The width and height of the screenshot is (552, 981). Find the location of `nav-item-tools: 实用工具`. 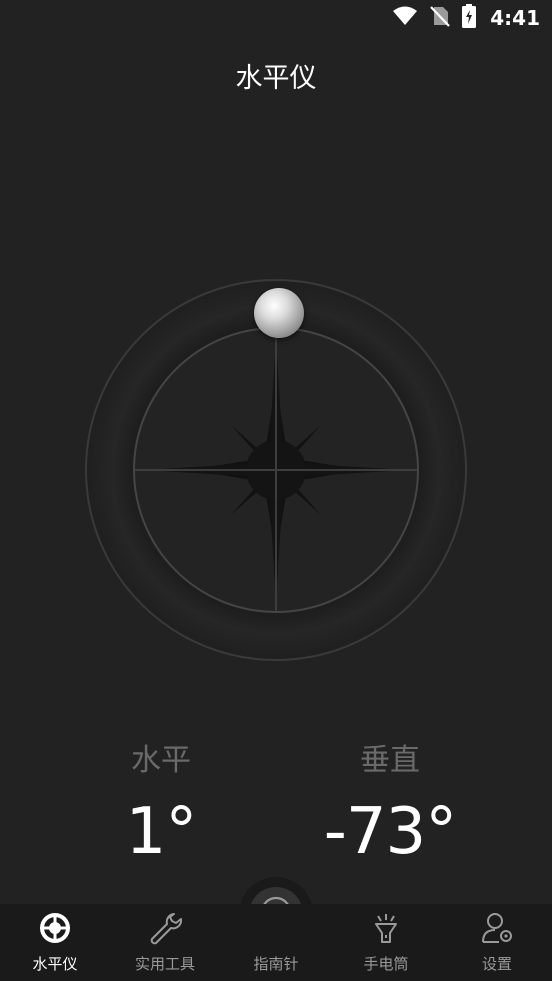

nav-item-tools: 实用工具 is located at coordinates (165, 942).